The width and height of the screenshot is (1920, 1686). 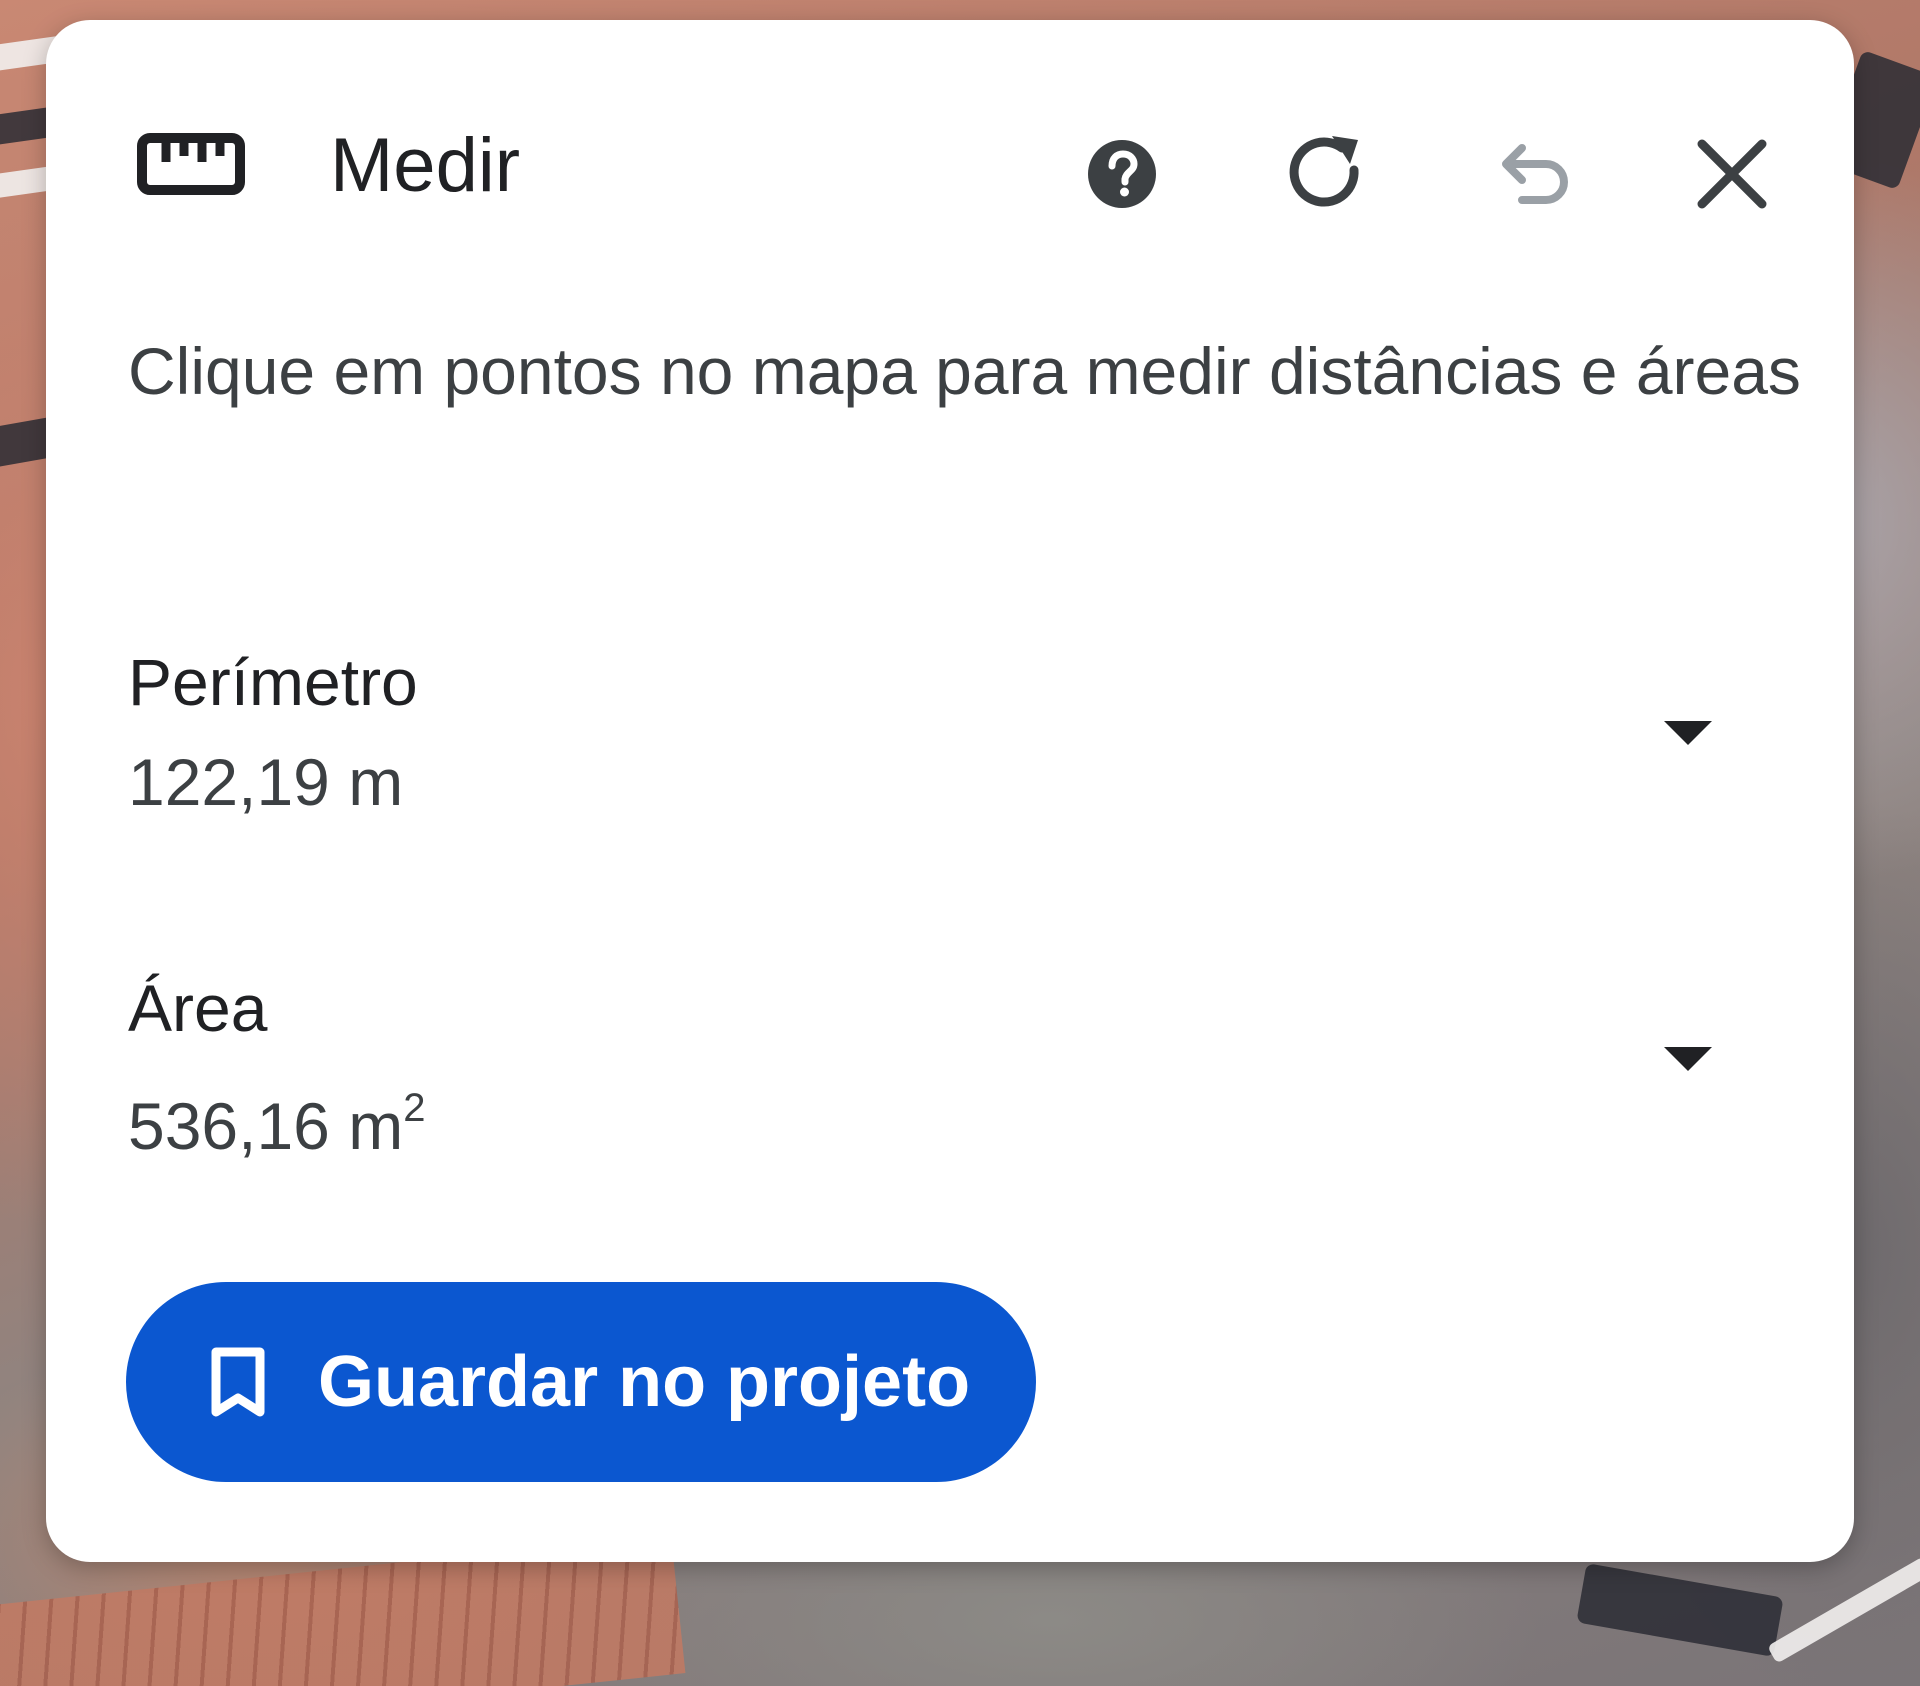 What do you see at coordinates (928, 732) in the screenshot?
I see `perimeter-measurement: Perímetro 122,19 m` at bounding box center [928, 732].